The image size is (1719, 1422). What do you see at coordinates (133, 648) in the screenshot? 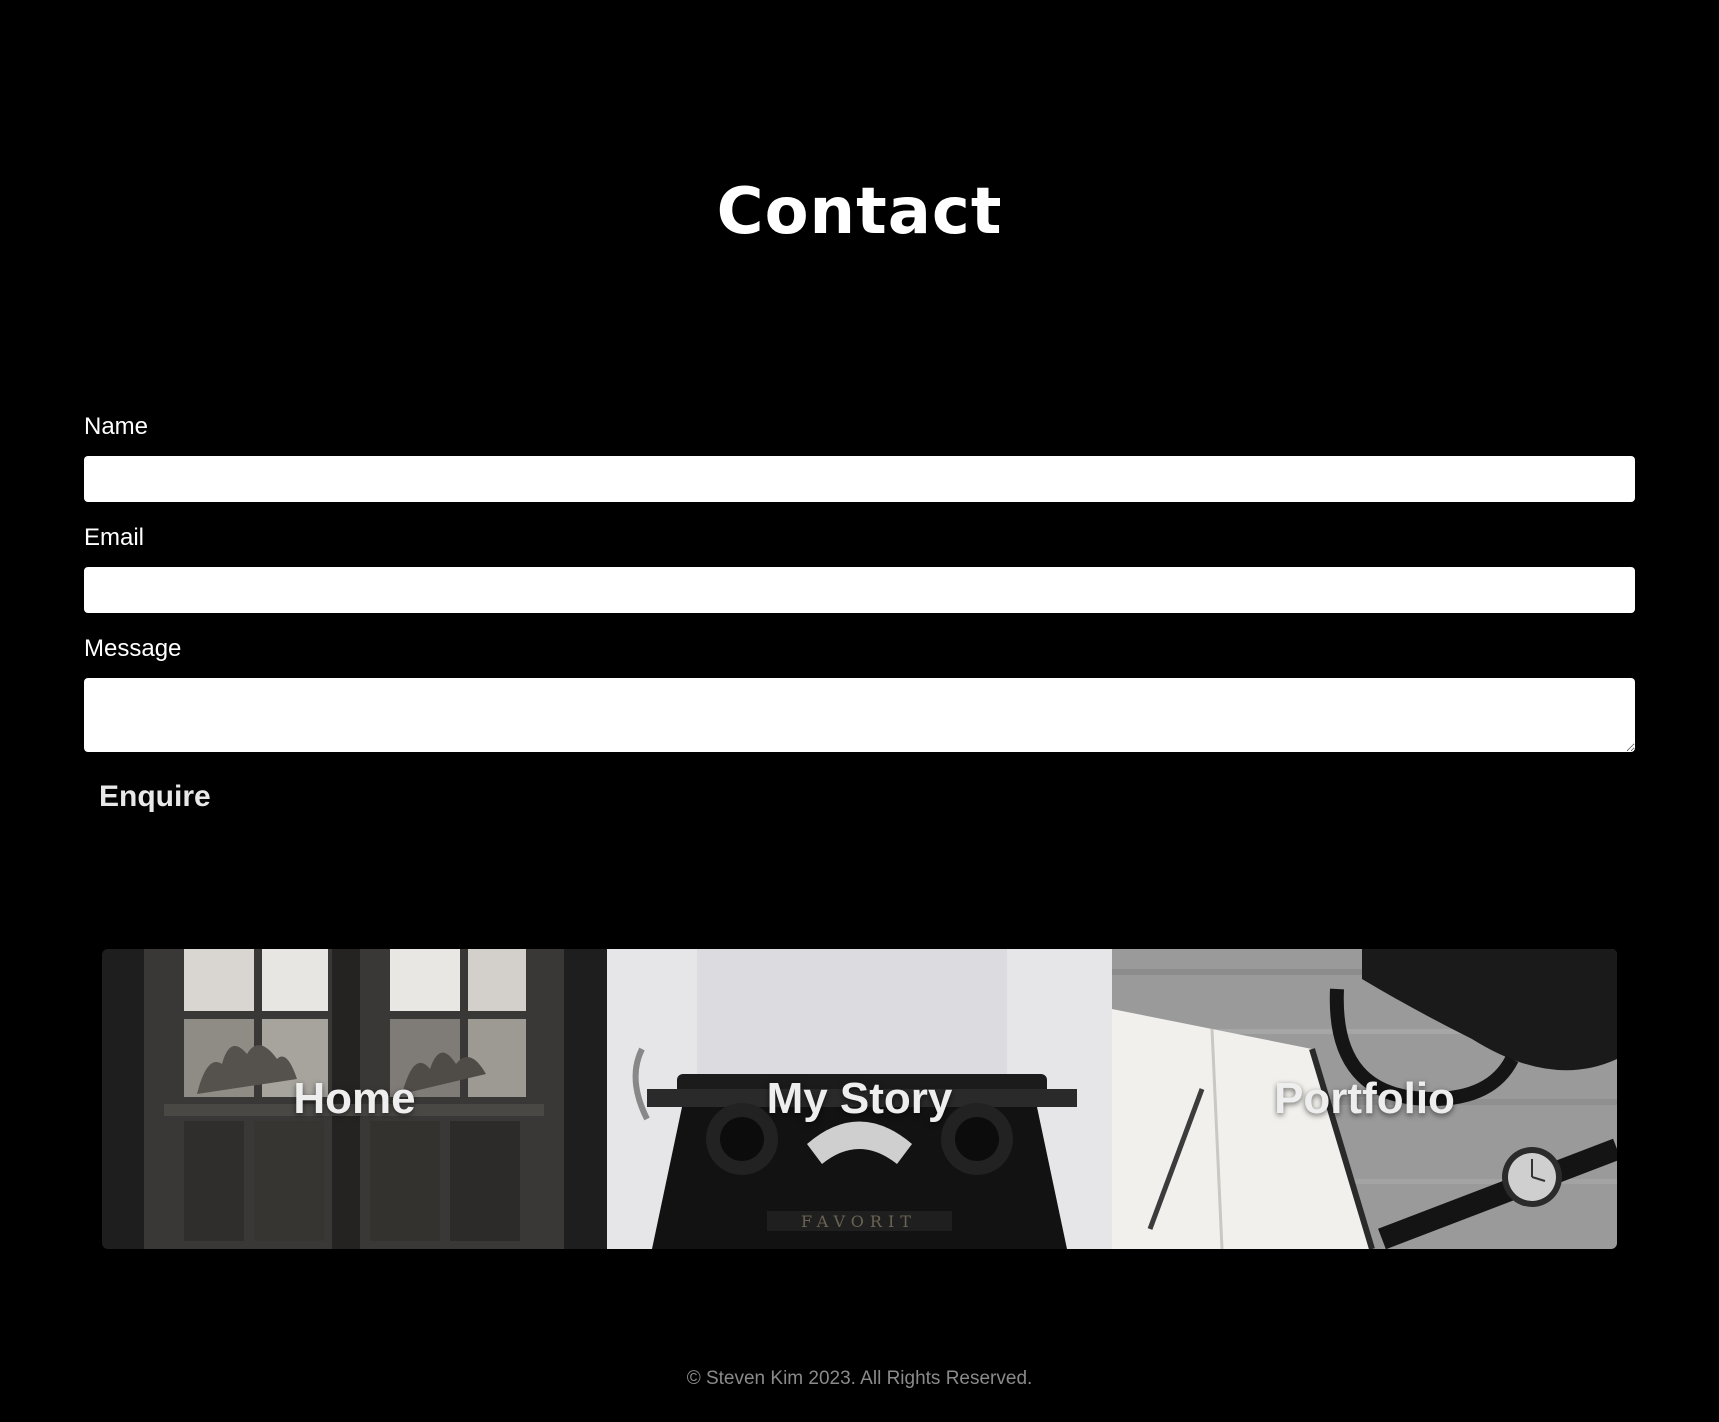
I see `message-label: Message` at bounding box center [133, 648].